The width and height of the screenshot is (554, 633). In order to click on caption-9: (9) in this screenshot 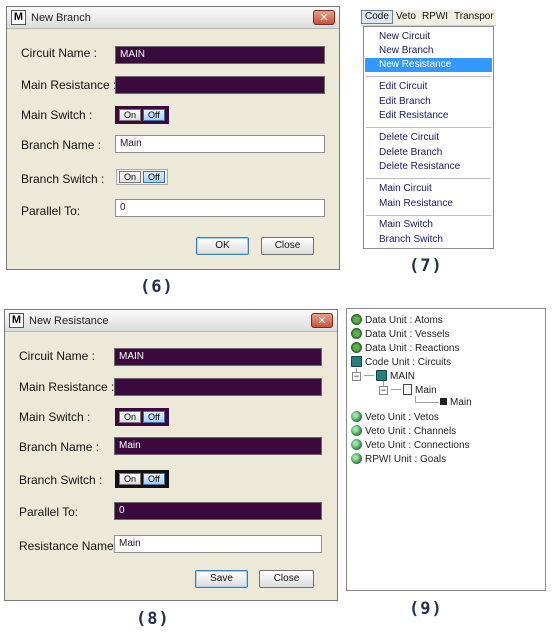, I will do `click(426, 609)`.